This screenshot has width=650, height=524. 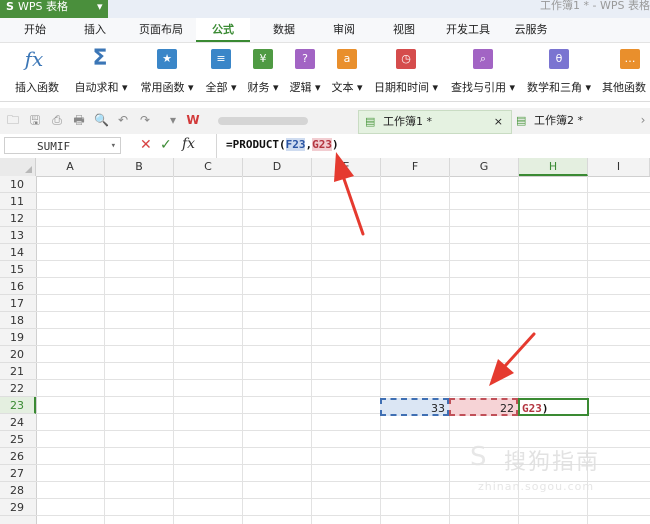 I want to click on row-header-13: 13, so click(x=18, y=235).